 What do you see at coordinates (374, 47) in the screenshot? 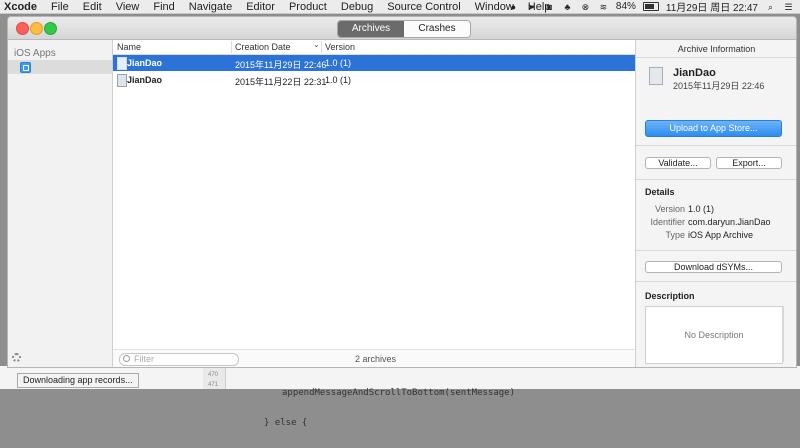
I see `column-header: Name Creation Date ⌄ Version` at bounding box center [374, 47].